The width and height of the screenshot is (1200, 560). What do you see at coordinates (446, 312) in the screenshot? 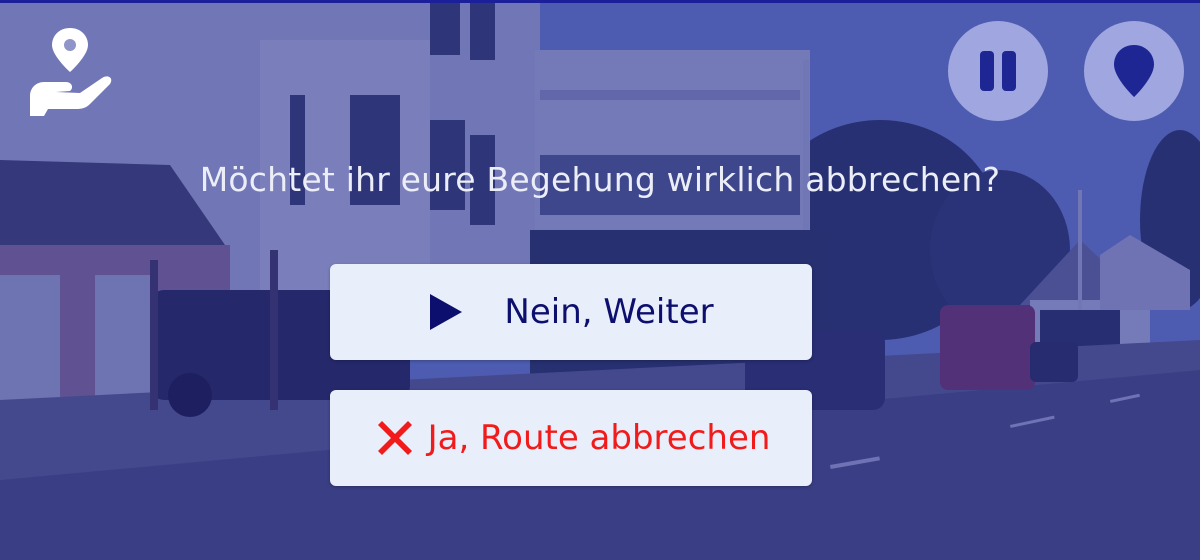
I see `play-icon` at bounding box center [446, 312].